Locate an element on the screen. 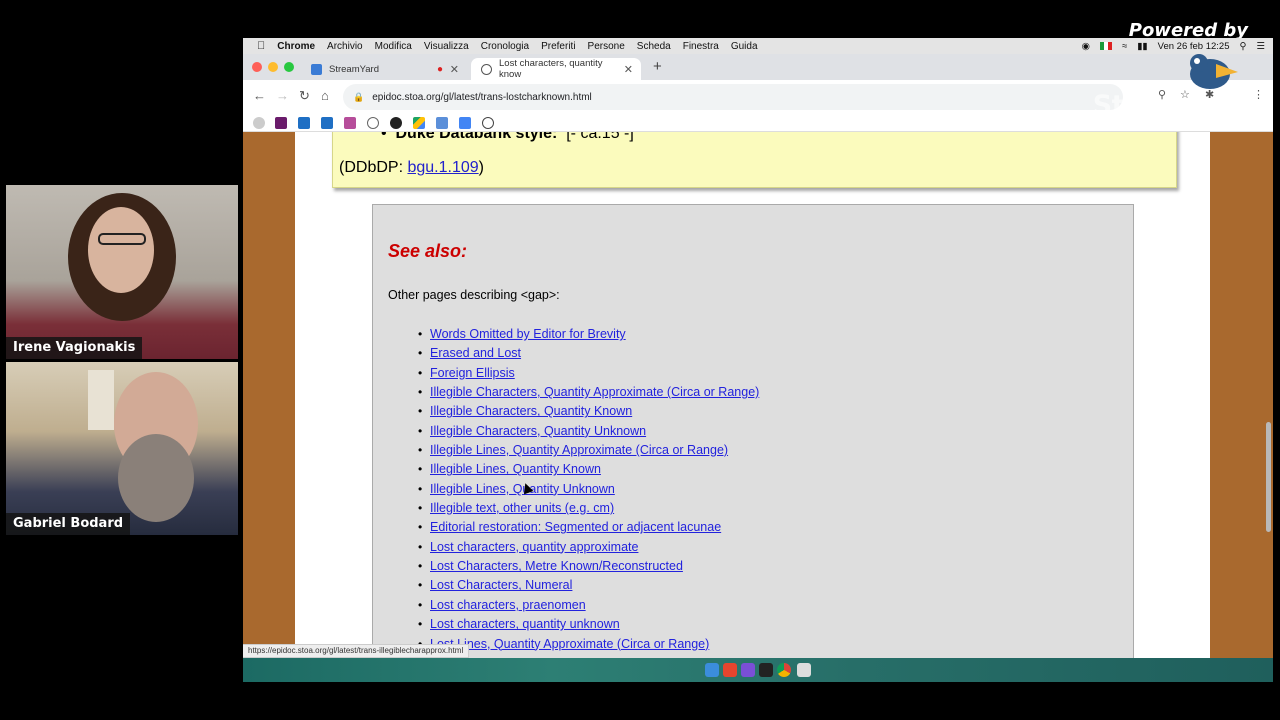 Image resolution: width=1280 pixels, height=720 pixels. list-item: Words Omitted by Editor for Brevity is located at coordinates (573, 334).